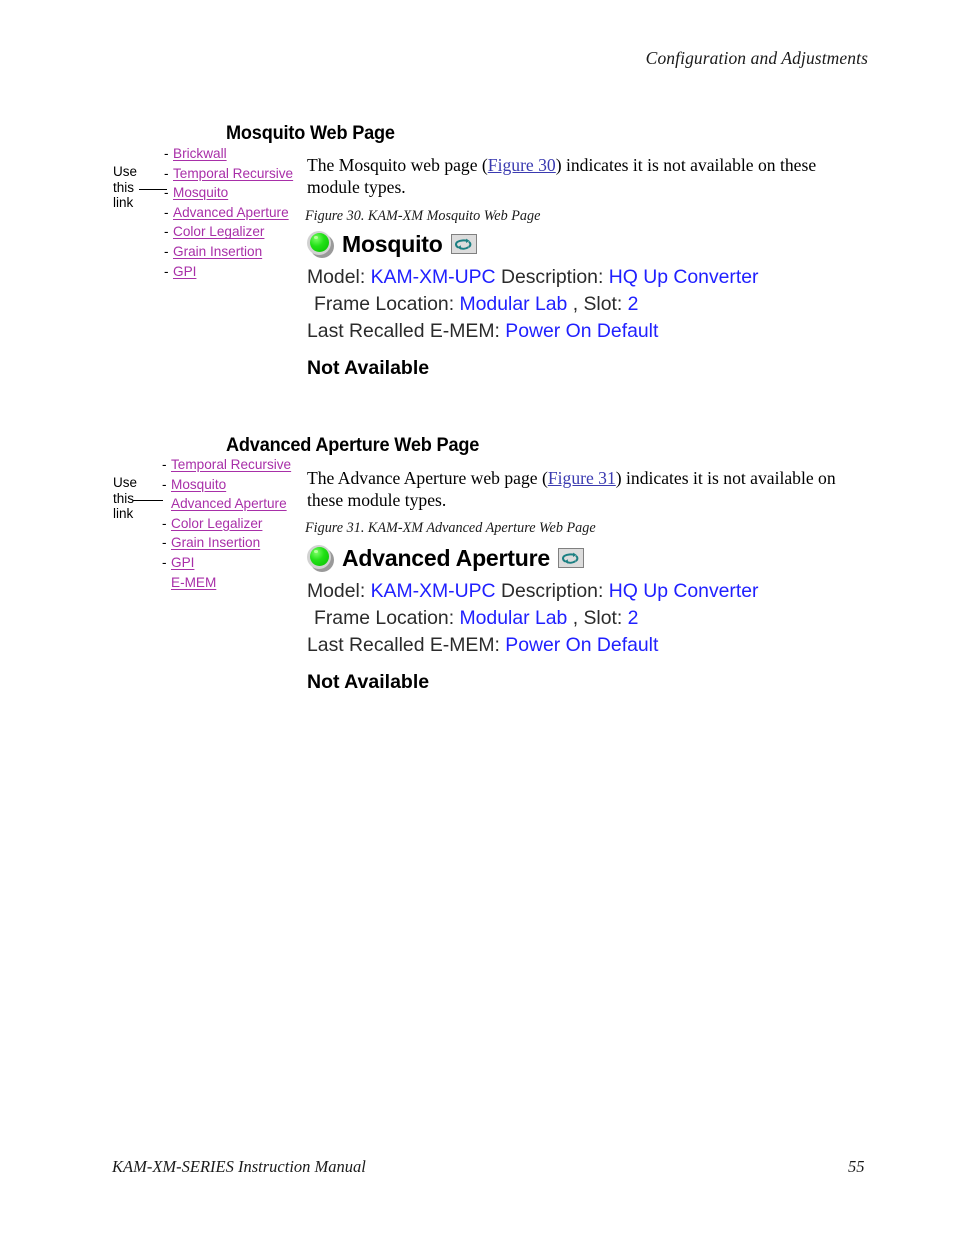 This screenshot has width=954, height=1235. What do you see at coordinates (239, 1166) in the screenshot?
I see `footer-manual-title: KAM-XM-SERIES Instruction Manual` at bounding box center [239, 1166].